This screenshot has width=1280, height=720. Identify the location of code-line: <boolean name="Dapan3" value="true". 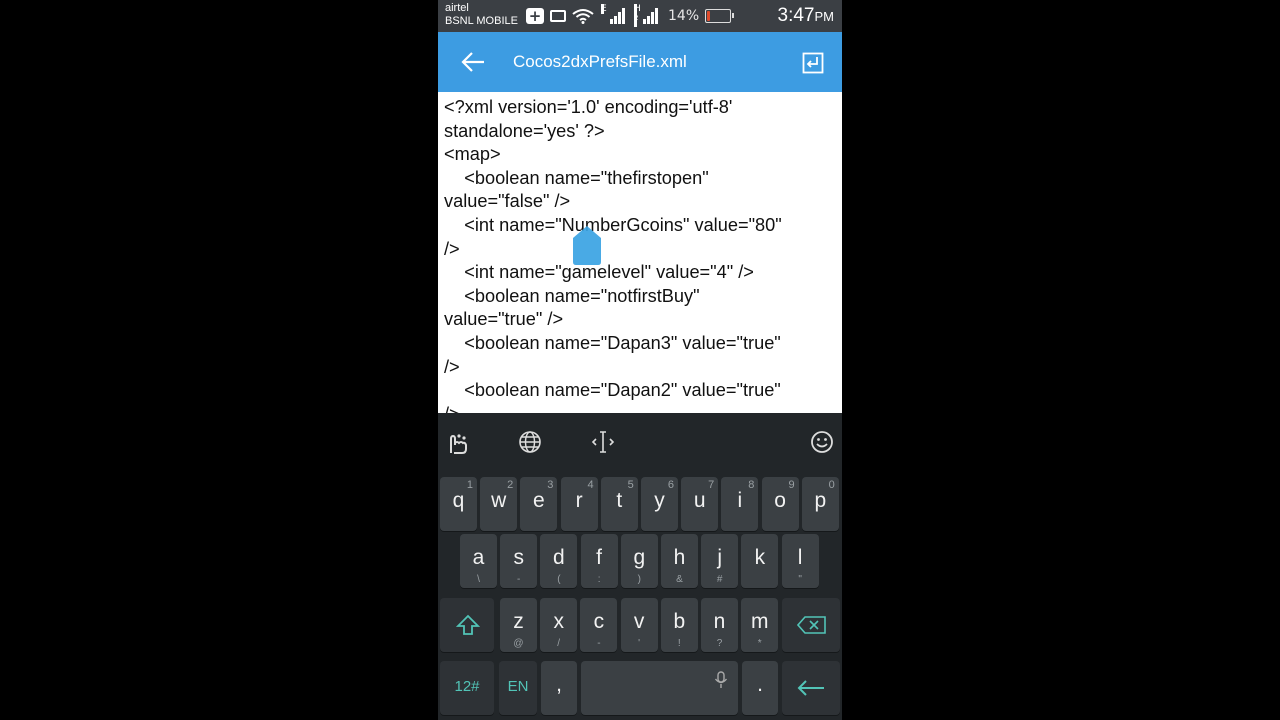
(640, 344).